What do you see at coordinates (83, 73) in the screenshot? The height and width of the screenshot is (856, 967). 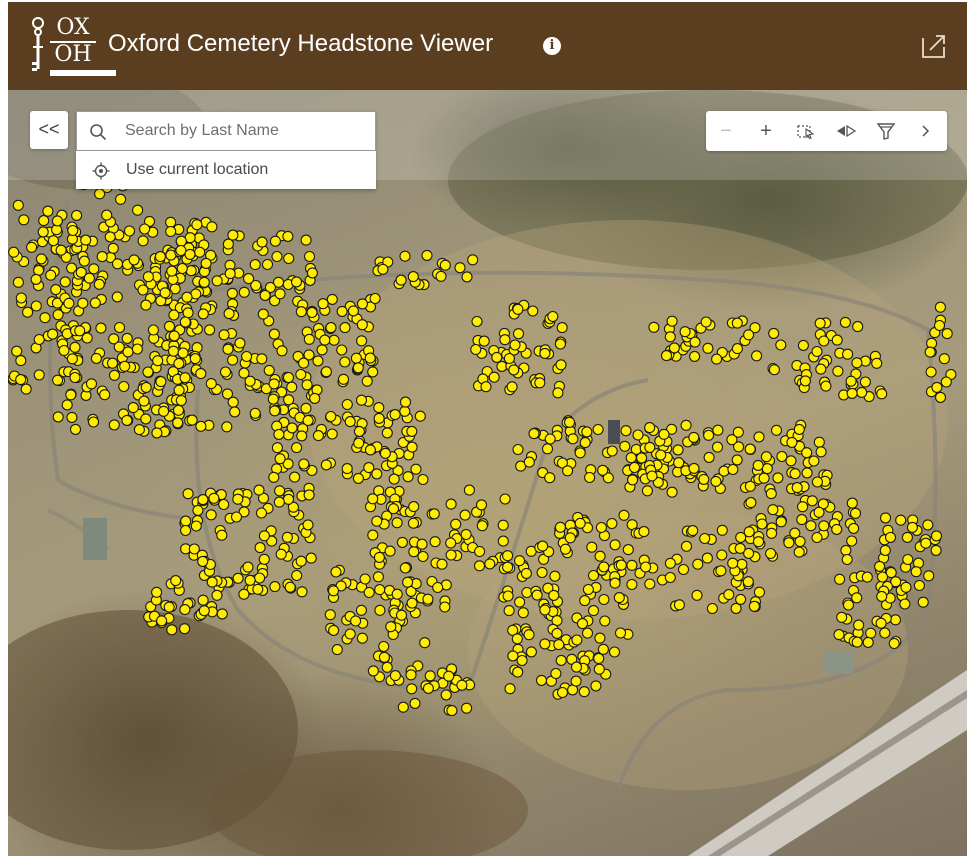 I see `logo-underline` at bounding box center [83, 73].